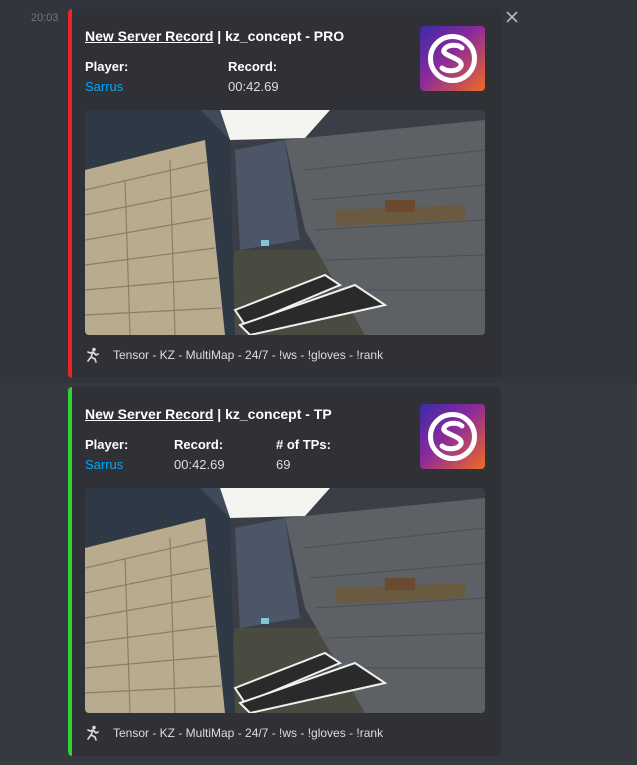 The image size is (637, 765). I want to click on embed-title: New Server Record | kz_concept - PRO, so click(214, 36).